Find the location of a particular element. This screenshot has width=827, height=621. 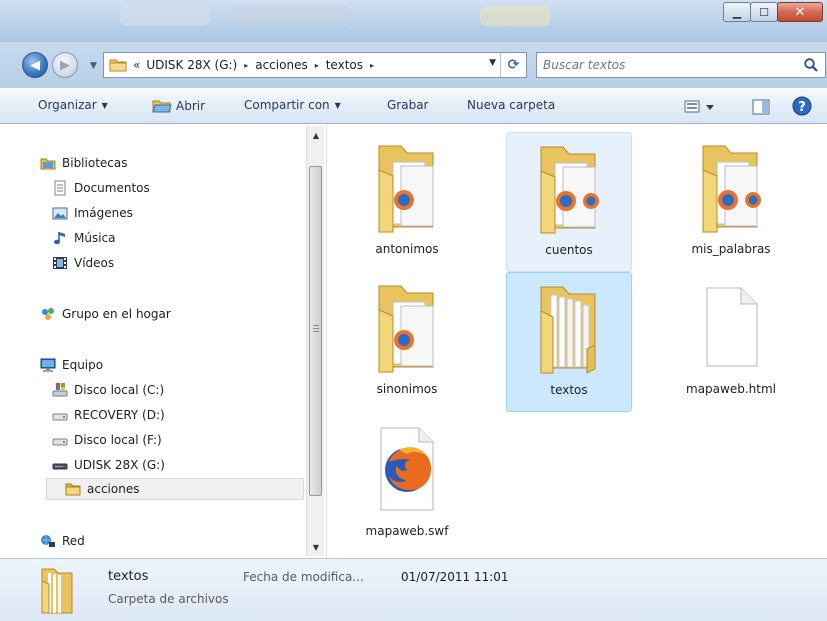

grip-icon is located at coordinates (316, 328).